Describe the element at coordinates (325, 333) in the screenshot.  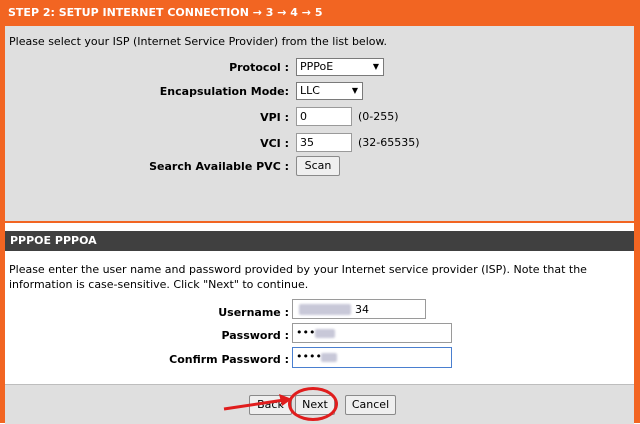
I see `password-redaction` at that location.